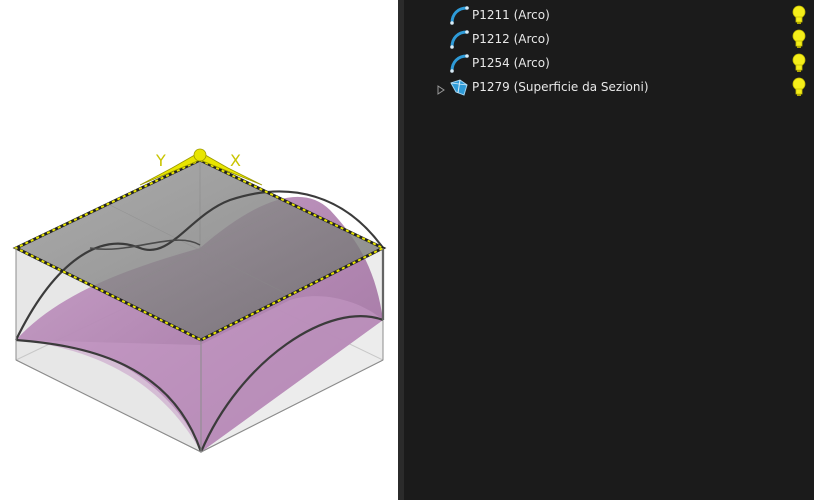 Image resolution: width=814 pixels, height=500 pixels. Describe the element at coordinates (511, 15) in the screenshot. I see `tree-item-label: P1211 (Arco)` at that location.